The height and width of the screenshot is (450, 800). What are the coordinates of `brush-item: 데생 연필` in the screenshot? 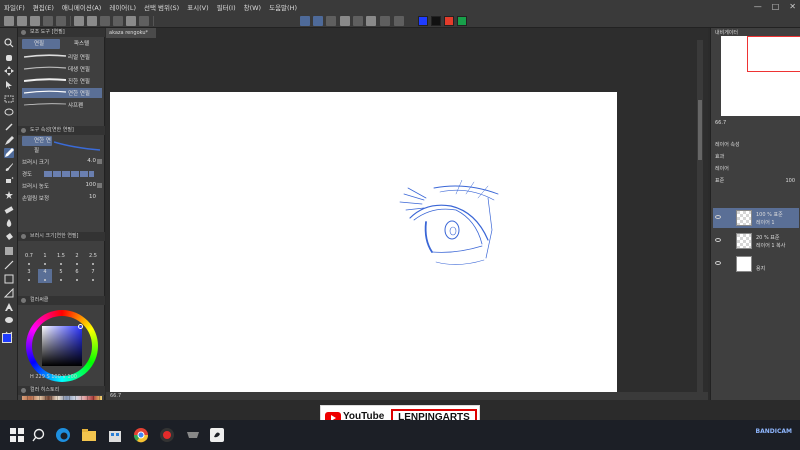 It's located at (62, 69).